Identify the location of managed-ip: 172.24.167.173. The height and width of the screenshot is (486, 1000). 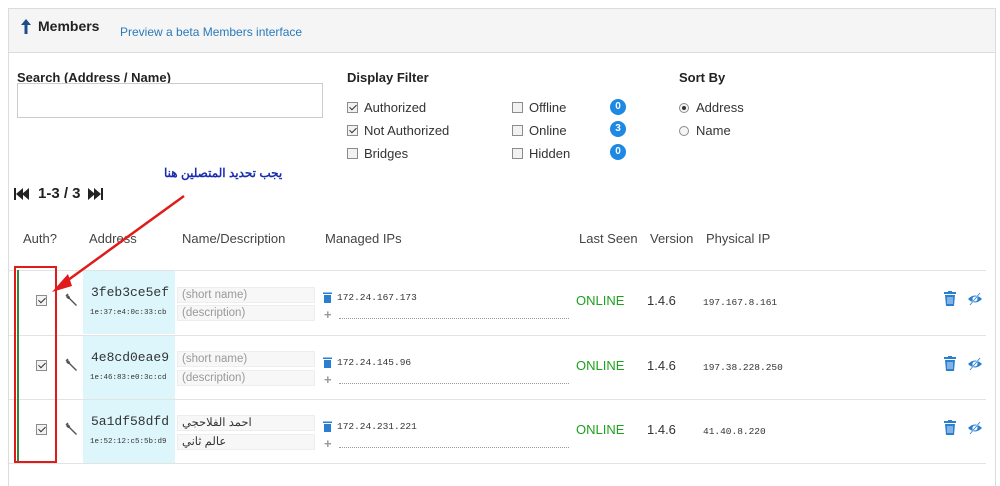
(377, 297).